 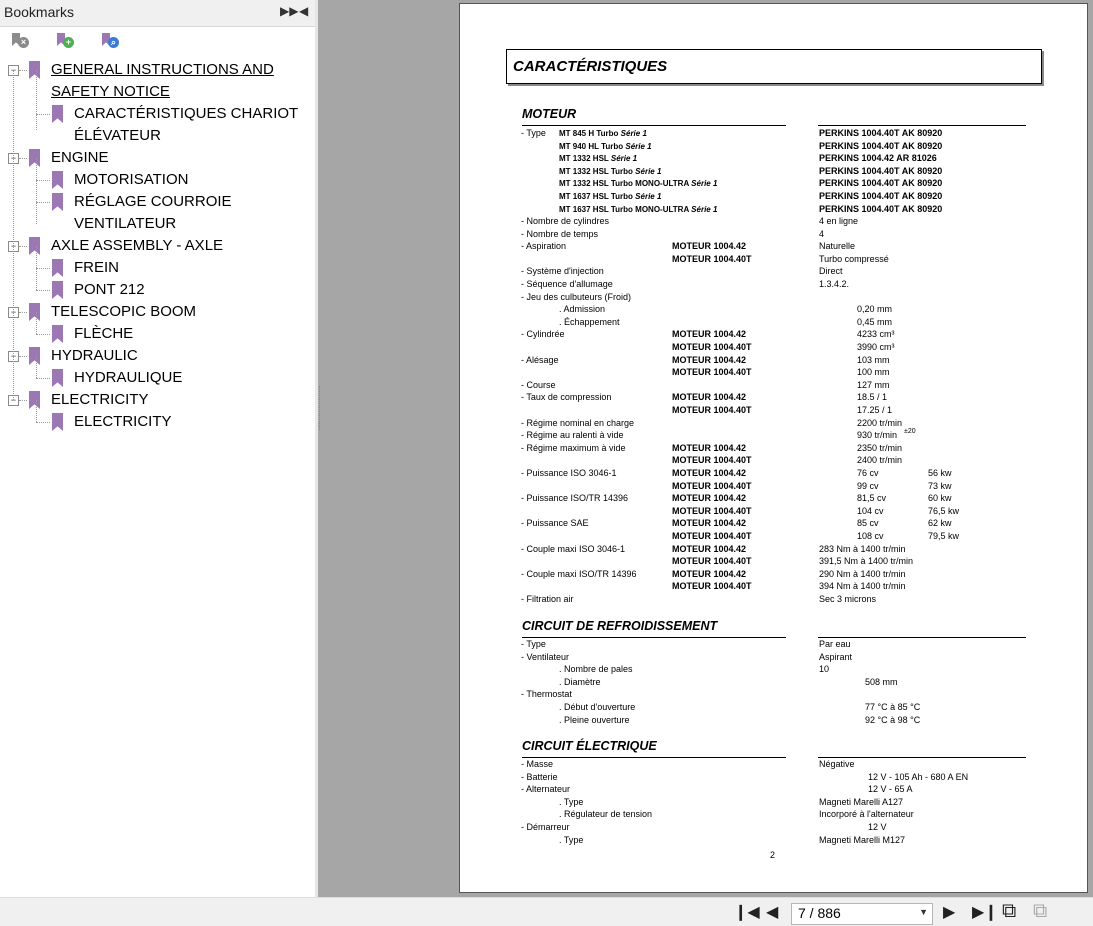 What do you see at coordinates (157, 401) in the screenshot?
I see `bookmark-item: − ELECTRICITY` at bounding box center [157, 401].